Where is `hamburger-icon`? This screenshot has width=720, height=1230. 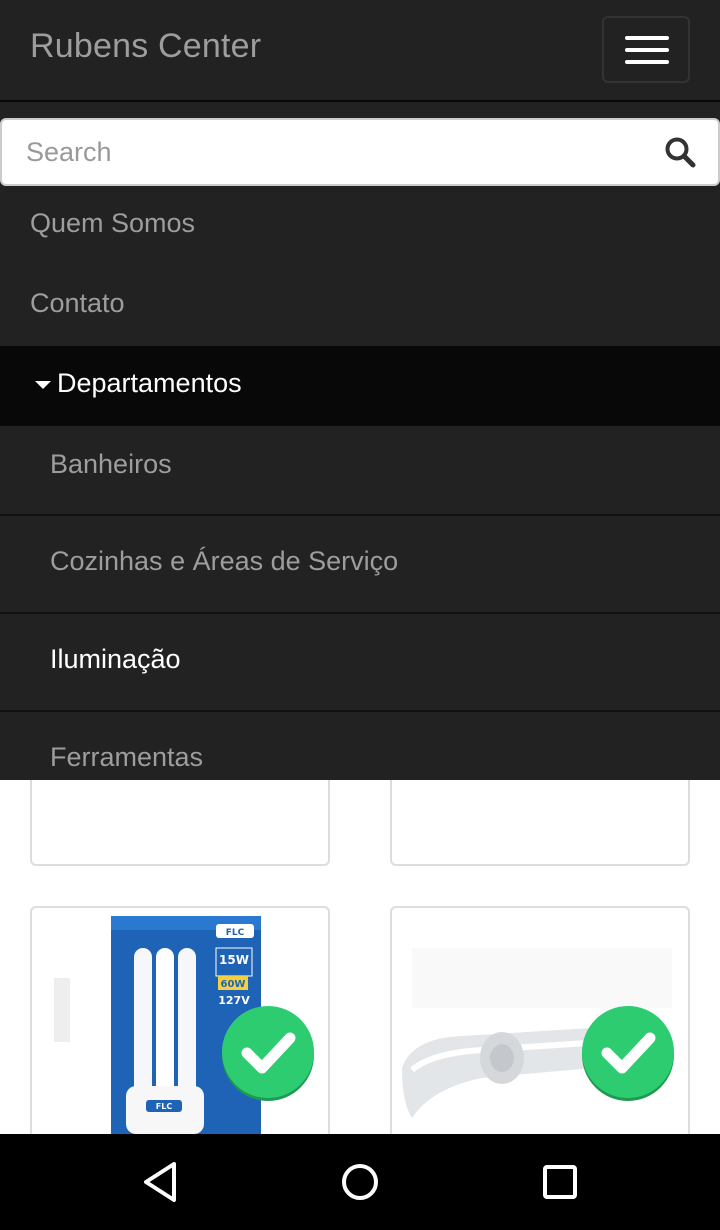 hamburger-icon is located at coordinates (647, 38).